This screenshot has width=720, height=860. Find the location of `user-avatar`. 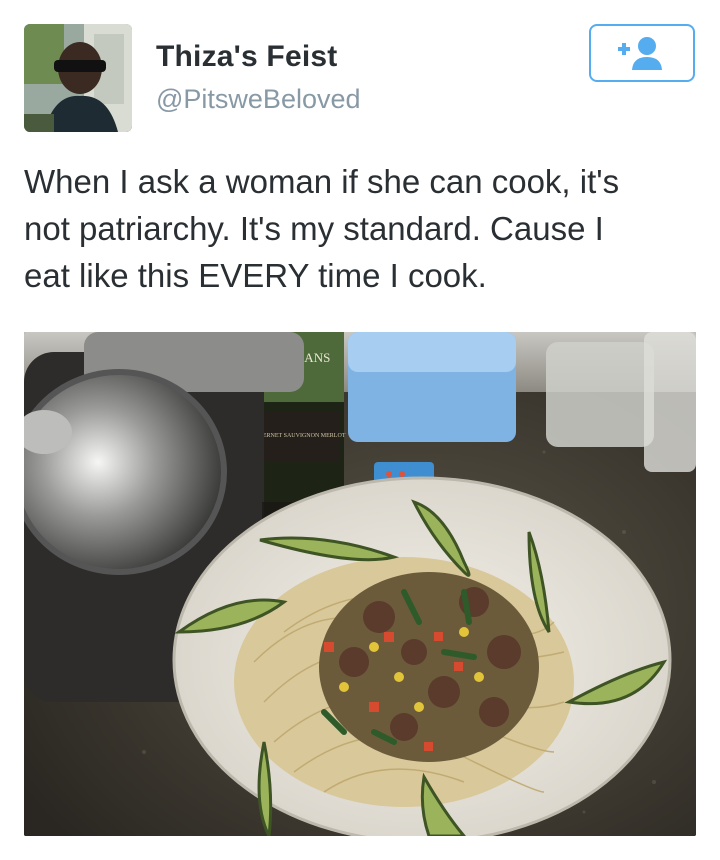

user-avatar is located at coordinates (78, 78).